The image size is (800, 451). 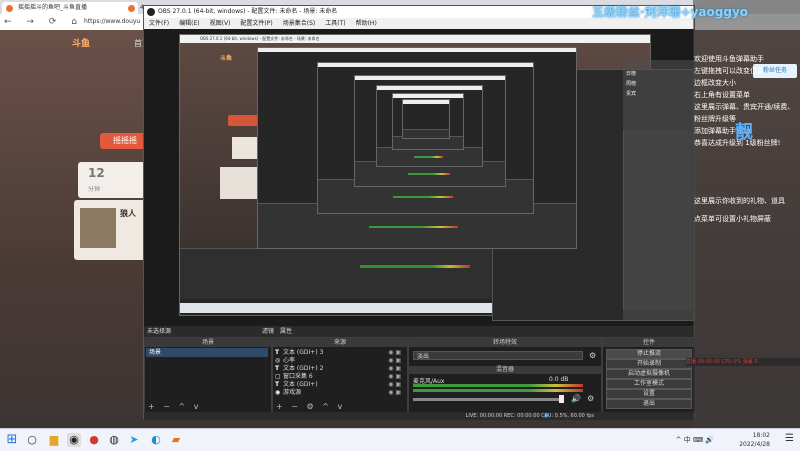 I want to click on browser-tab-active: 摇摇摇斗的鱼吧_斗鱼直播, so click(x=70, y=8).